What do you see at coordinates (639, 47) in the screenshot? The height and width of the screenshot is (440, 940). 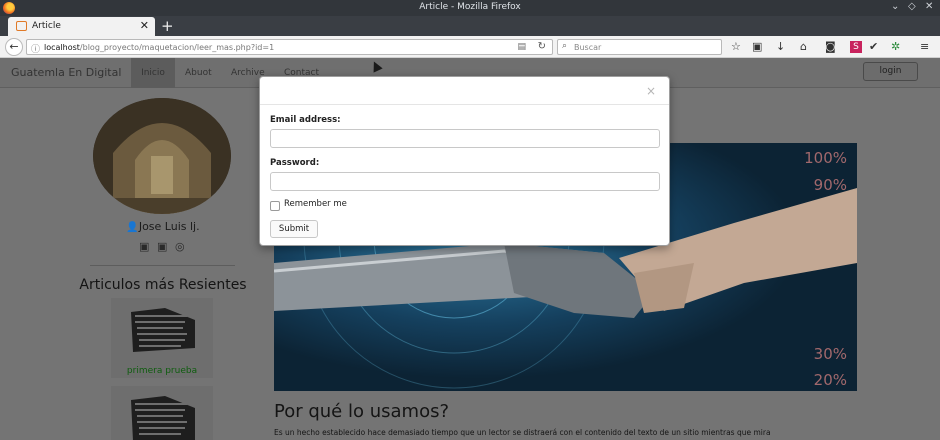 I see `search-input: ⌕ Buscar` at bounding box center [639, 47].